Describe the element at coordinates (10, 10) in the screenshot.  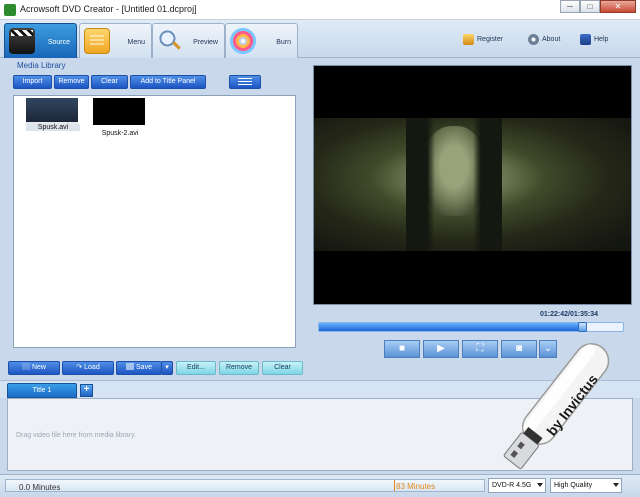
I see `app-icon` at that location.